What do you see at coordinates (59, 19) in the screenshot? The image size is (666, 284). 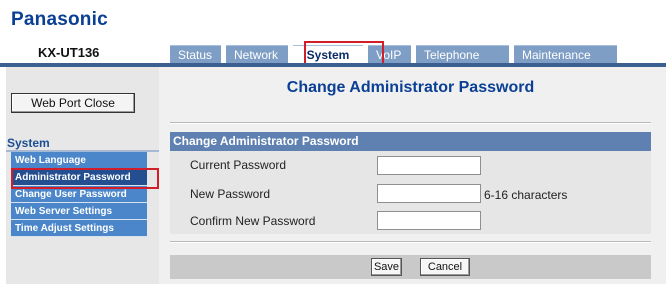 I see `panasonic-logo: Panasonic` at bounding box center [59, 19].